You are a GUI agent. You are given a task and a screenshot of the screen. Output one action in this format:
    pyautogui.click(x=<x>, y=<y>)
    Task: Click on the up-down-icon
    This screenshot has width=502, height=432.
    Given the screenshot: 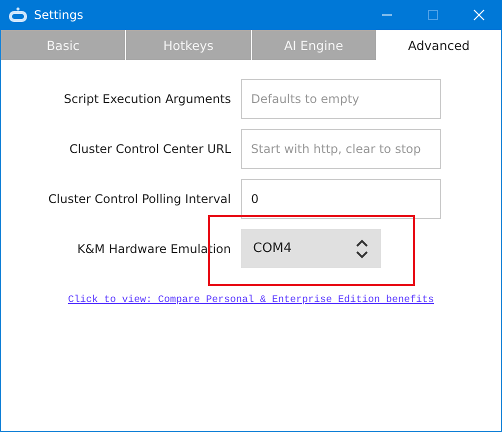 What is the action you would take?
    pyautogui.click(x=362, y=249)
    